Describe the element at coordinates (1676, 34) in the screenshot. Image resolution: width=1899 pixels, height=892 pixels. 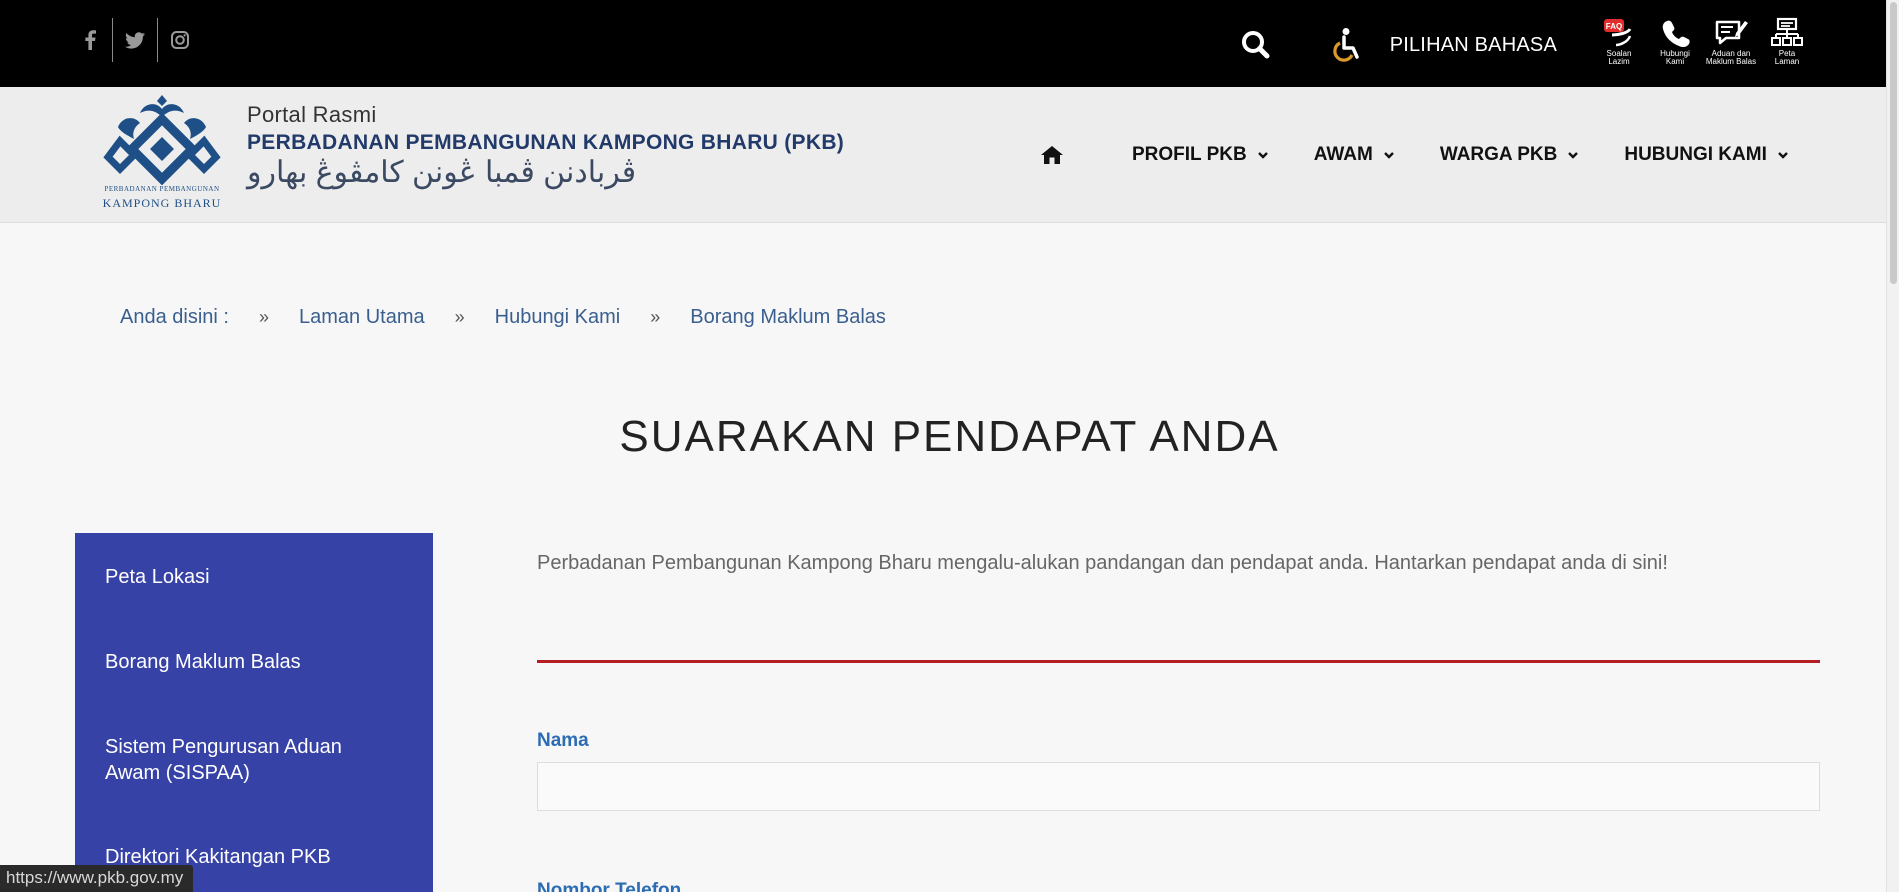
I see `phone-icon` at that location.